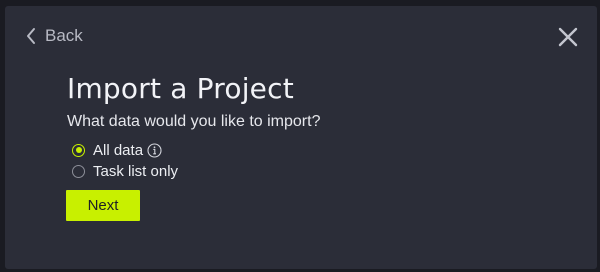  I want to click on close-icon, so click(568, 37).